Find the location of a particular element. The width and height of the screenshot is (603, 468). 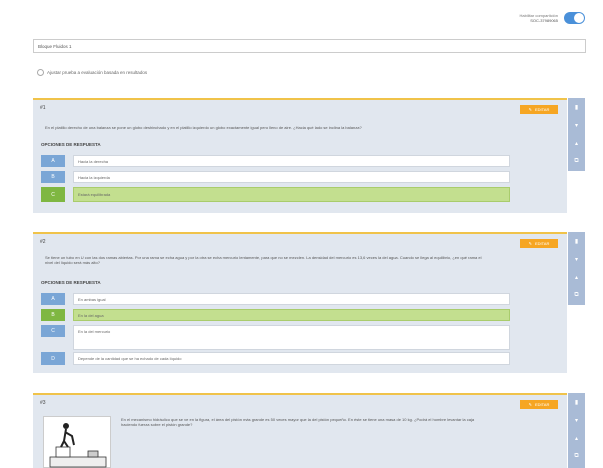

share-code: SOC-37989065 is located at coordinates (544, 20).